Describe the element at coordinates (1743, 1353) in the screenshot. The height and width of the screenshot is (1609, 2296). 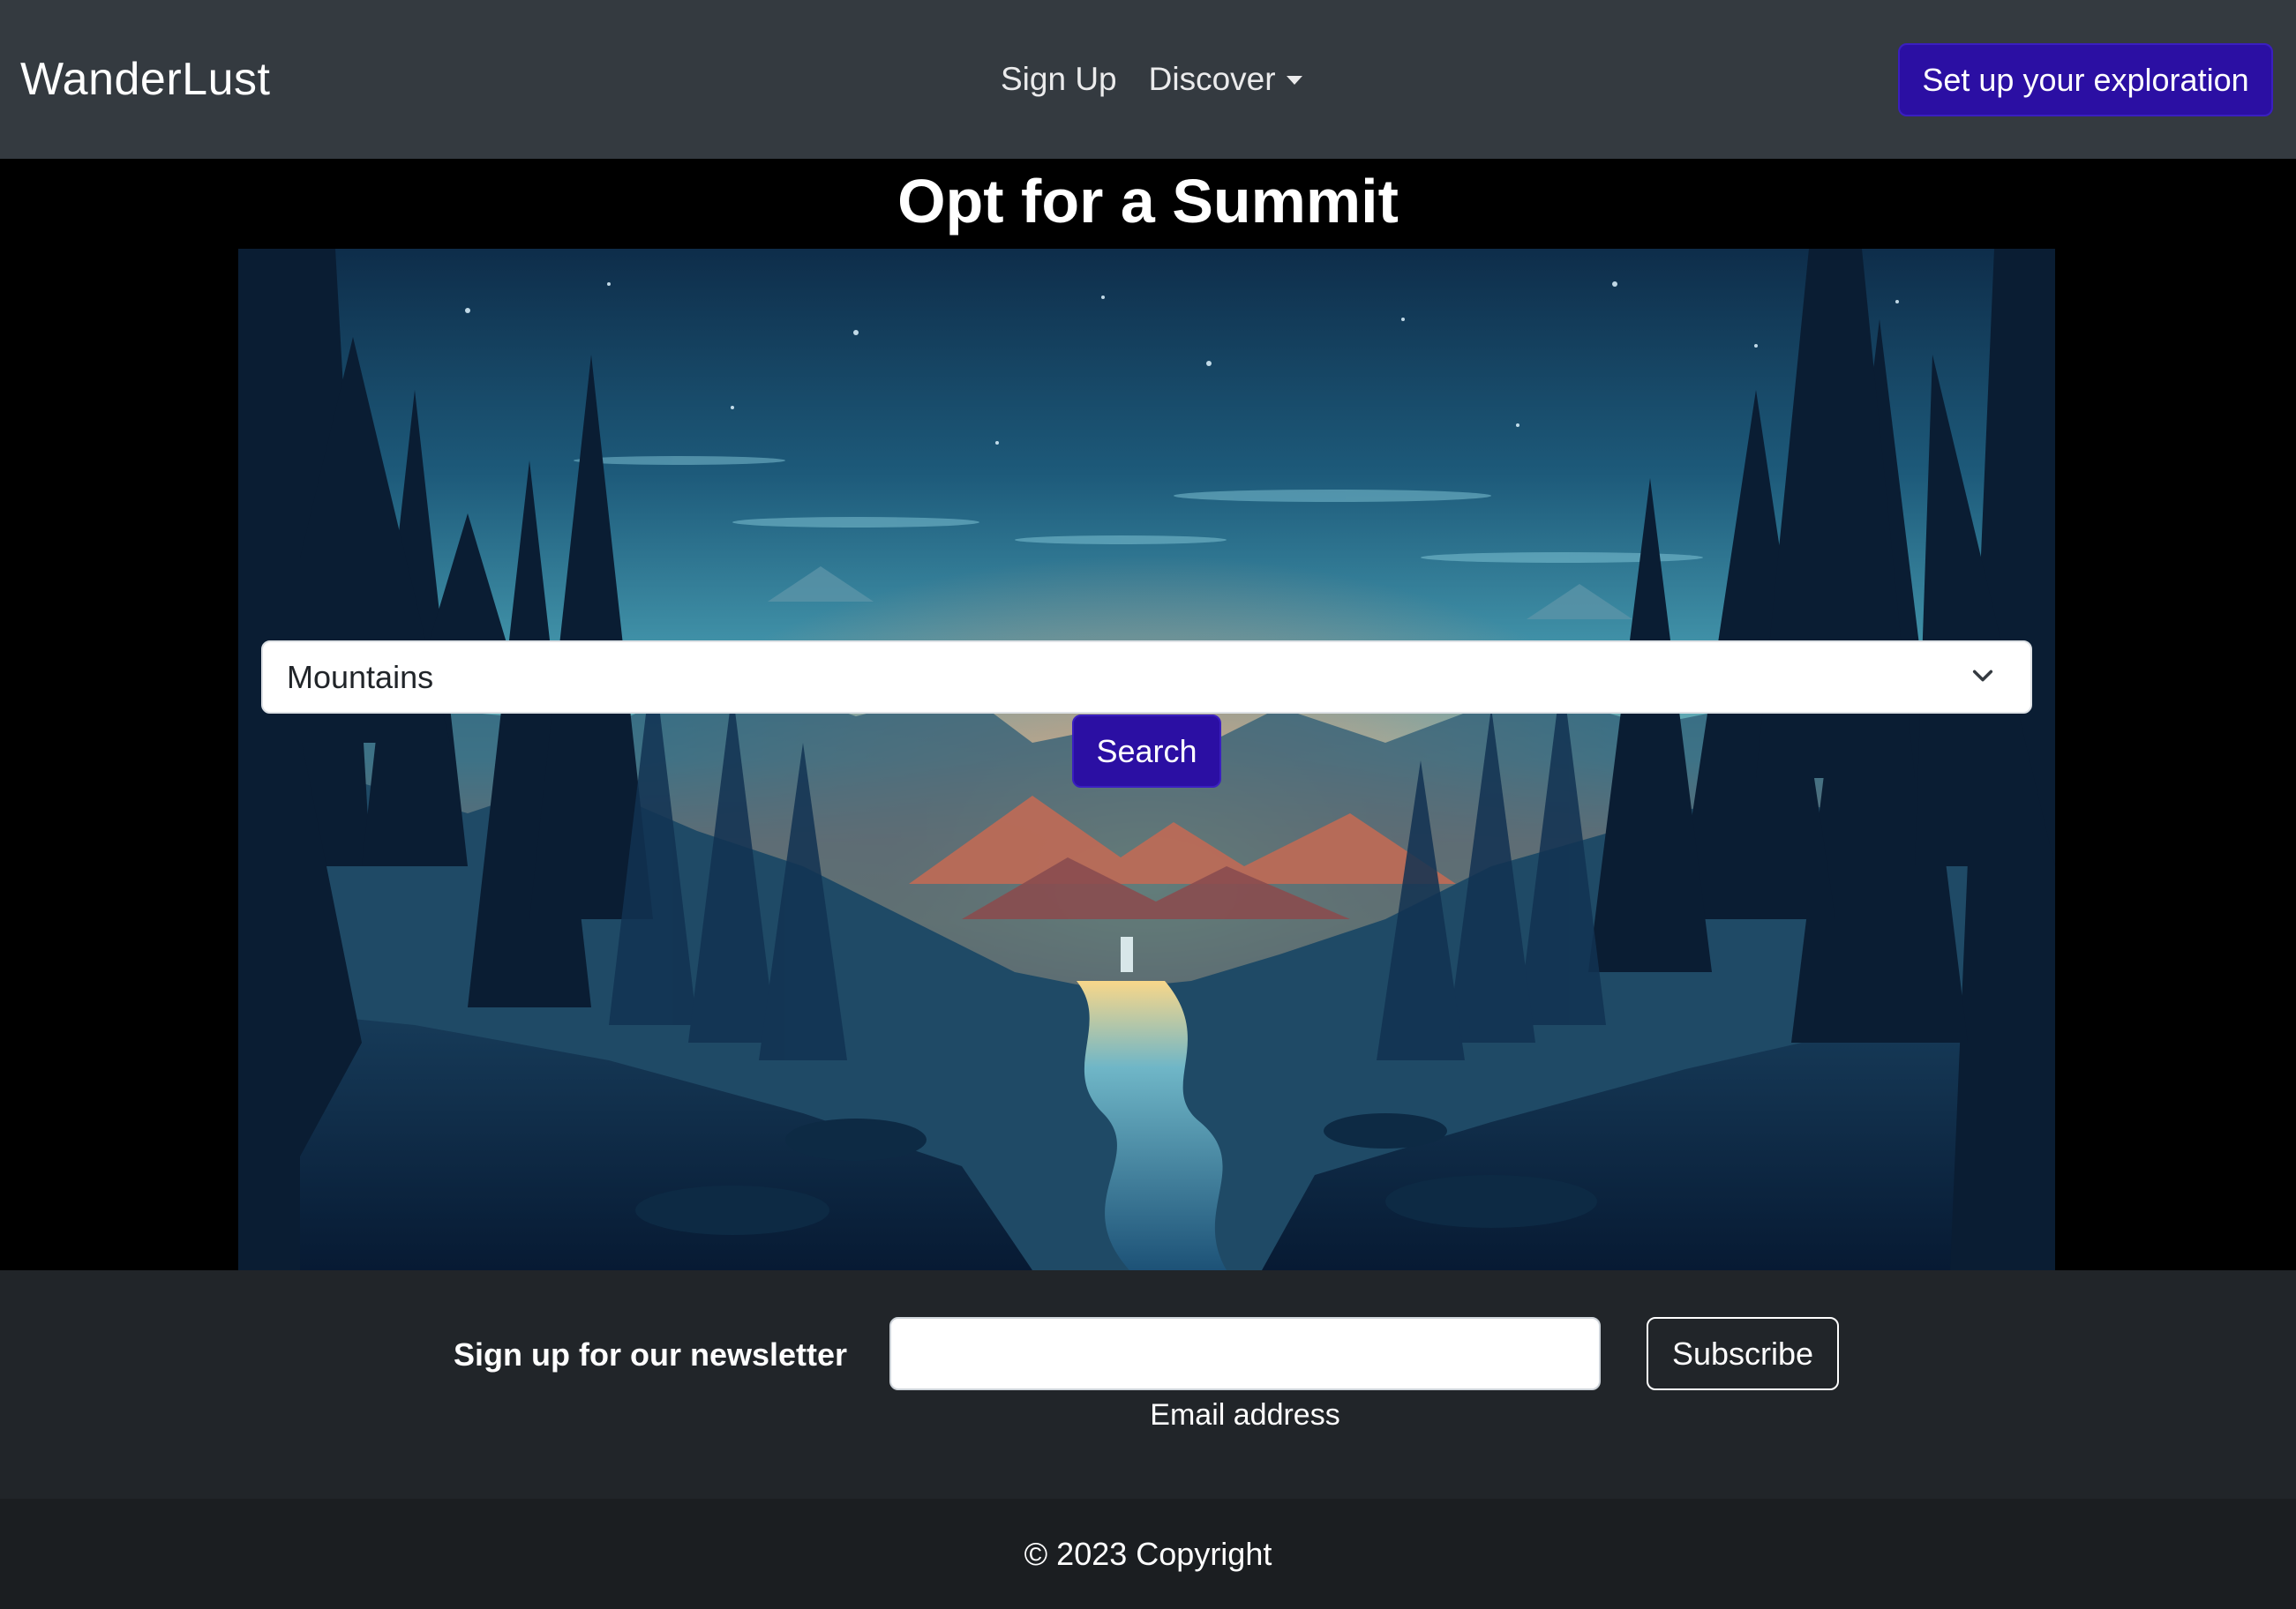
I see `subscribe-button: Subscribe` at that location.